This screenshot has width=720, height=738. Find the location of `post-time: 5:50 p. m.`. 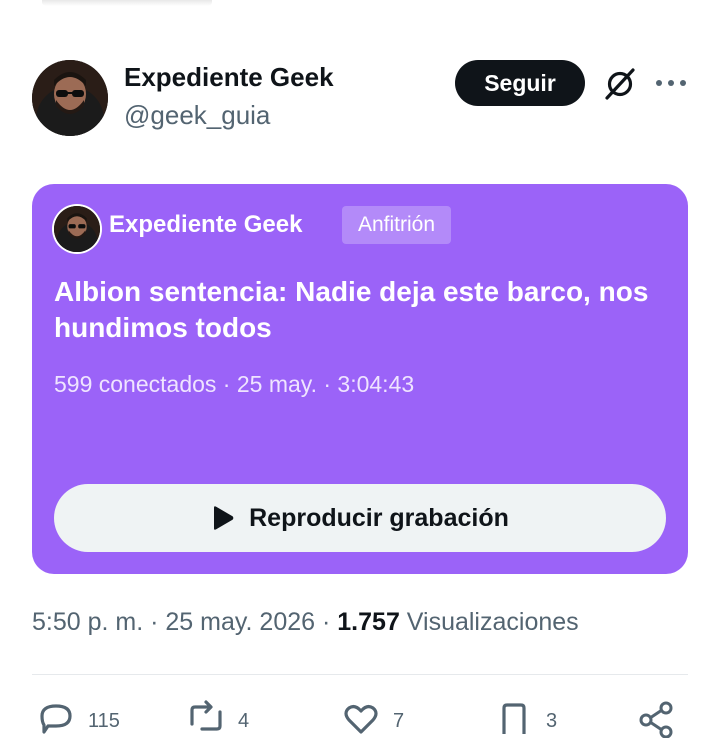

post-time: 5:50 p. m. is located at coordinates (87, 622).